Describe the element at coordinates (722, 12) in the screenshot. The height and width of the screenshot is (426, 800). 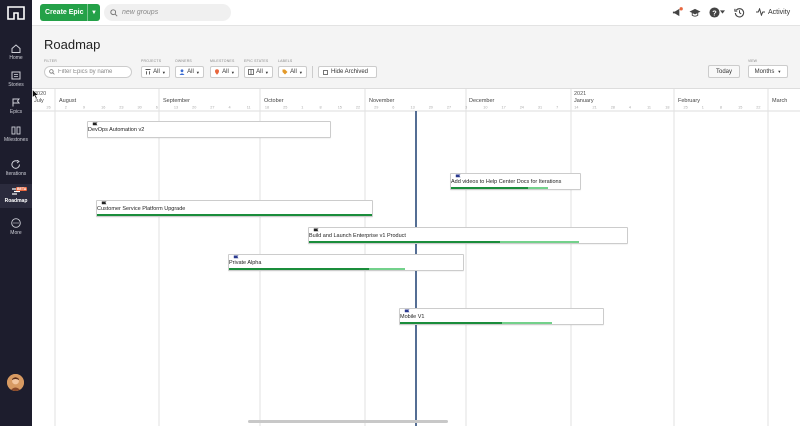
I see `chevron-down-icon` at that location.